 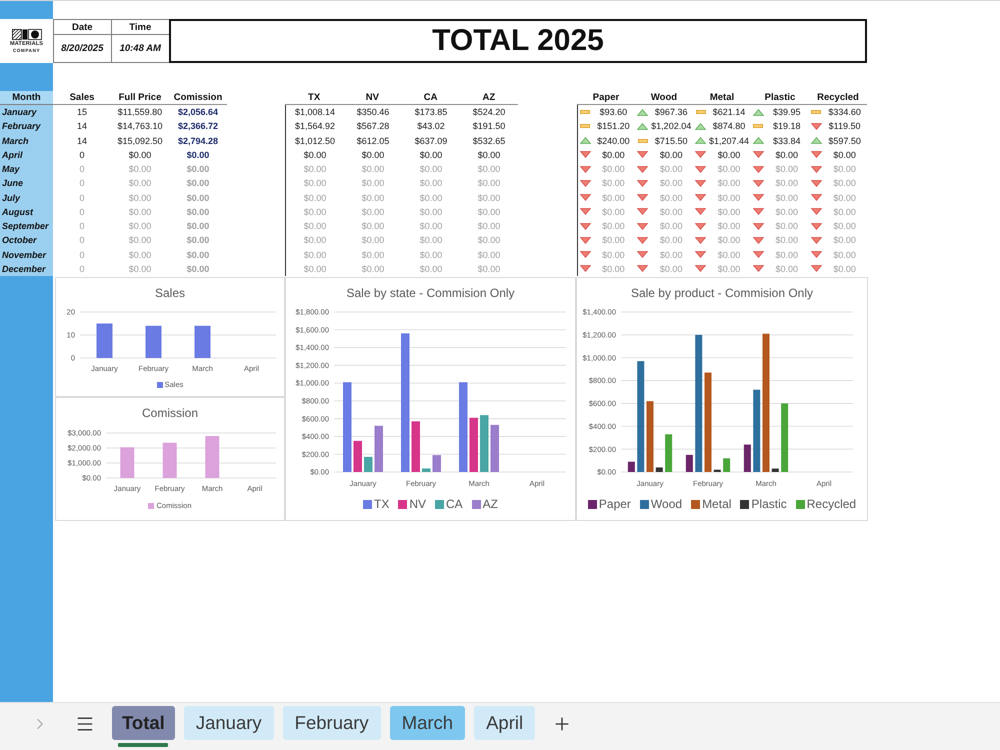 What do you see at coordinates (26, 141) in the screenshot?
I see `row-label: March` at bounding box center [26, 141].